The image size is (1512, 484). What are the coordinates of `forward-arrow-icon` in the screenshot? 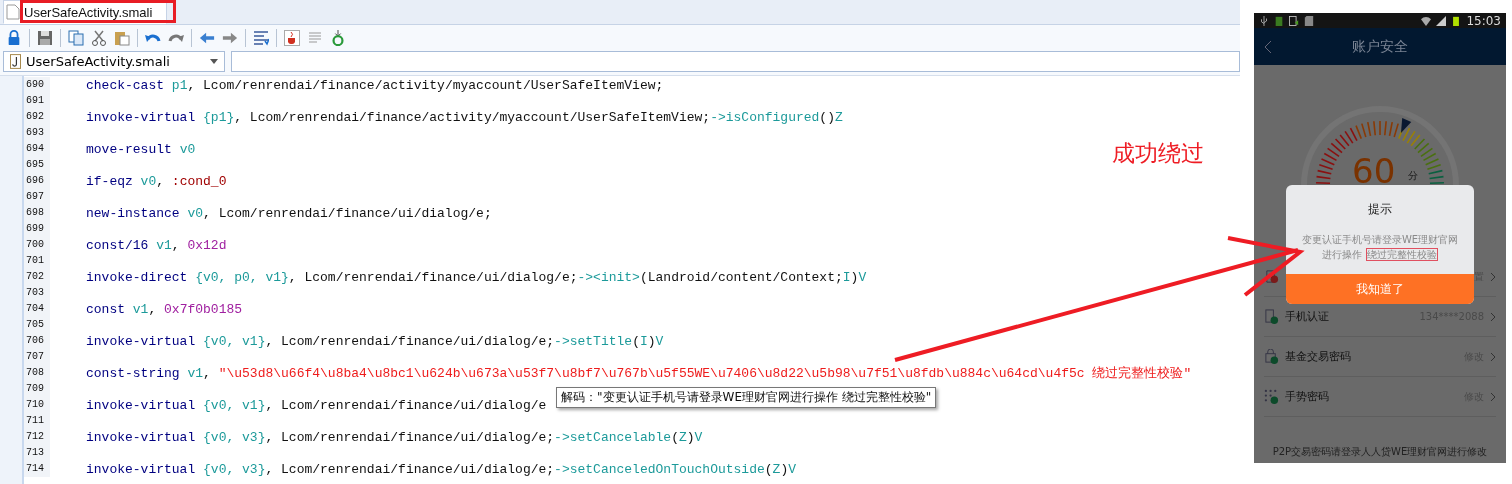 It's located at (230, 38).